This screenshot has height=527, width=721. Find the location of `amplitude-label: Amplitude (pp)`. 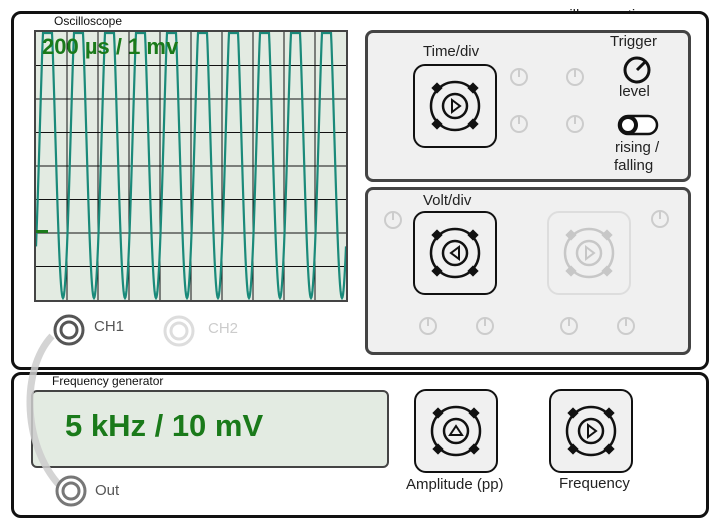

amplitude-label: Amplitude (pp) is located at coordinates (455, 484).